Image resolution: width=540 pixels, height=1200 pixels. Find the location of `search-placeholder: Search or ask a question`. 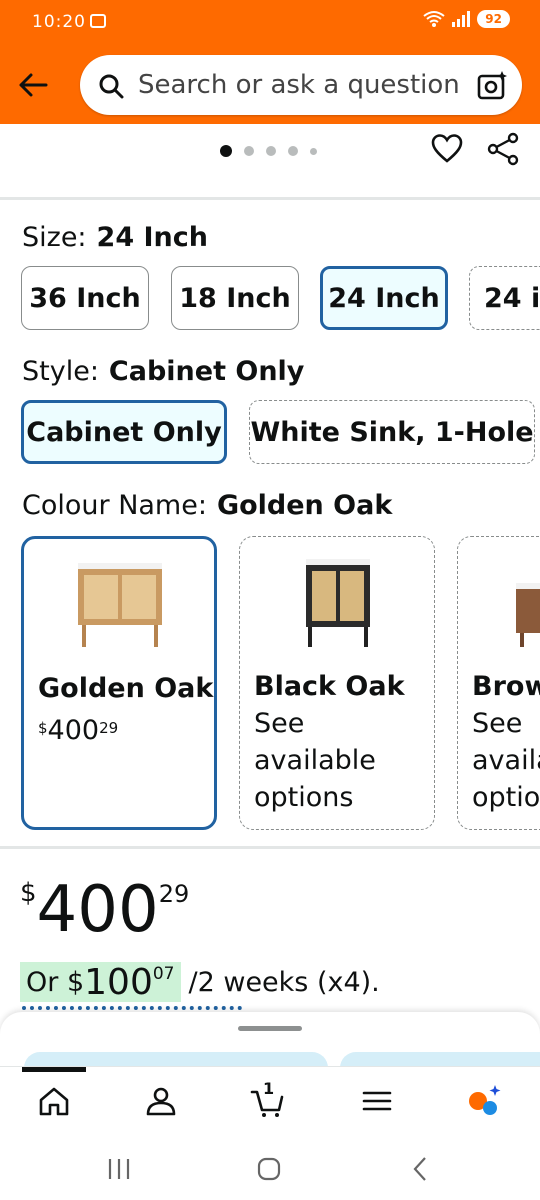

search-placeholder: Search or ask a question is located at coordinates (299, 85).